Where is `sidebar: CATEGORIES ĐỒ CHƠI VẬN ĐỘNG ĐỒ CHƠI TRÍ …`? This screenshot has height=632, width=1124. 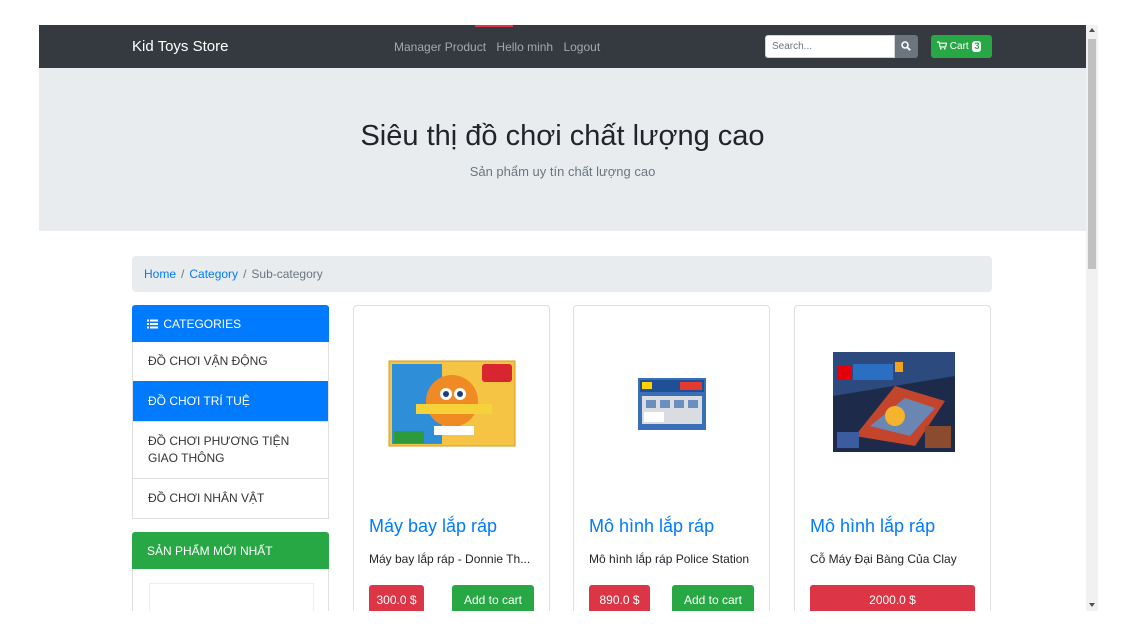
sidebar: CATEGORIES ĐỒ CHƠI VẬN ĐỘNG ĐỒ CHƠI TRÍ … is located at coordinates (230, 458).